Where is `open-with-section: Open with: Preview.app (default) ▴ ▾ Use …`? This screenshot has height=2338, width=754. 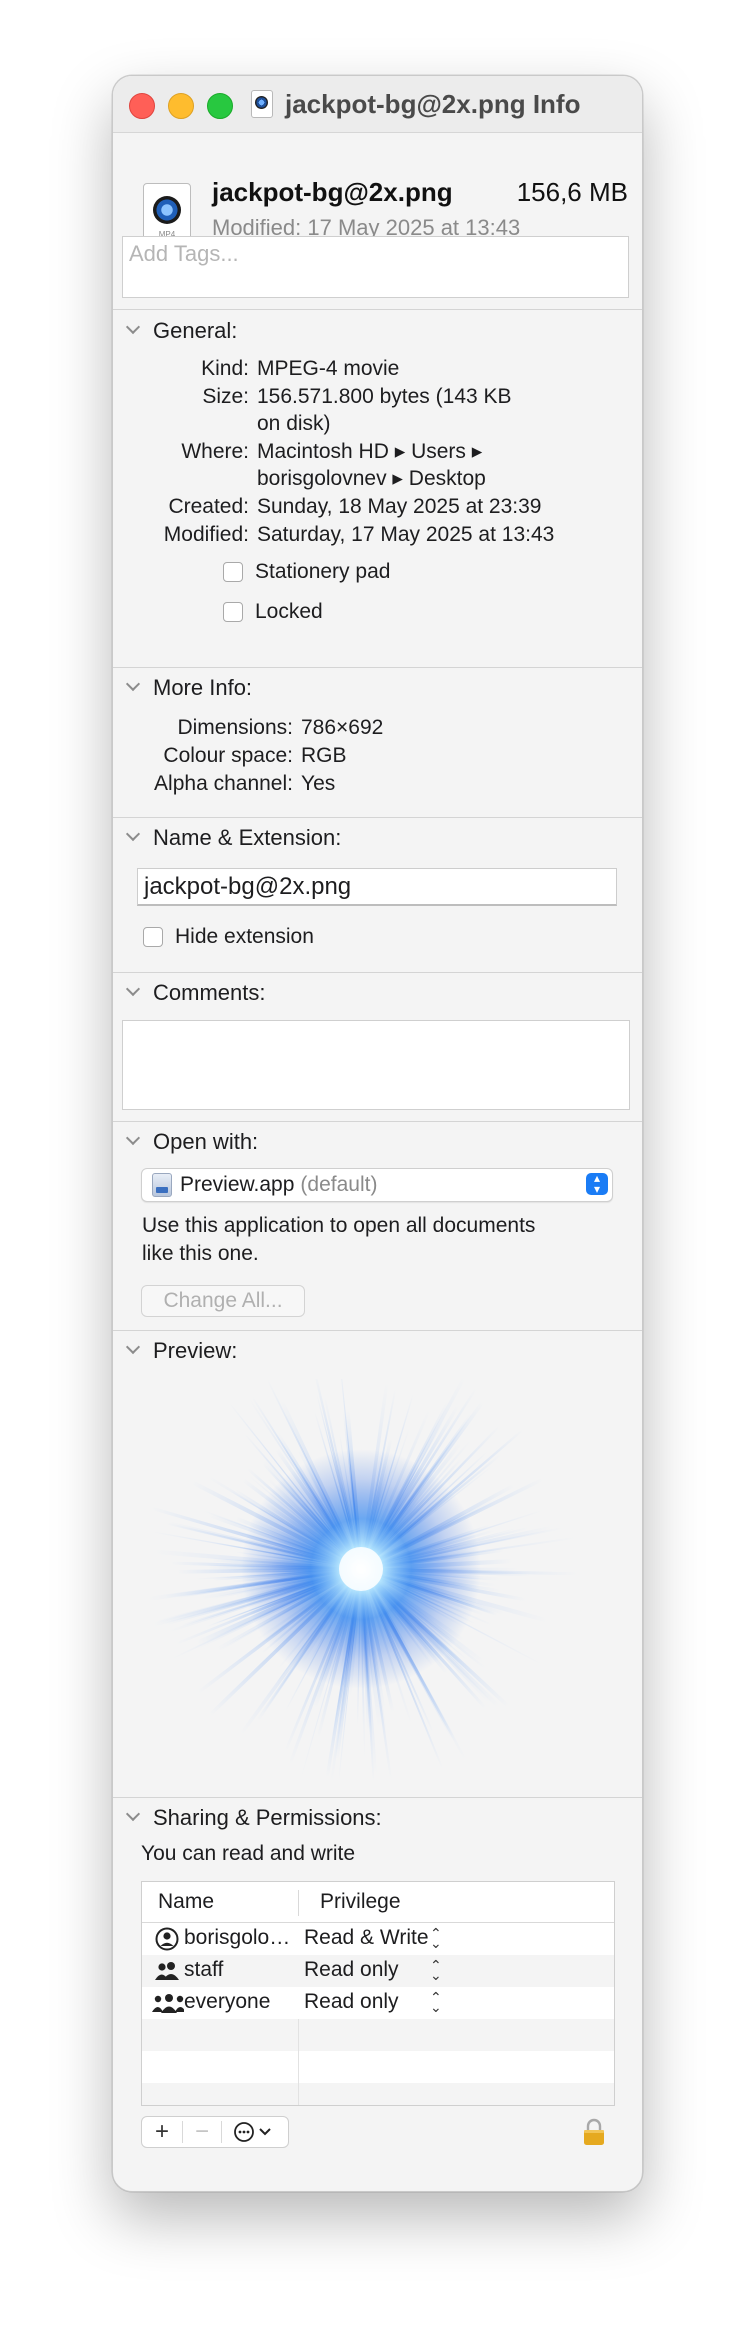 open-with-section: Open with: Preview.app (default) ▴ ▾ Use … is located at coordinates (377, 1221).